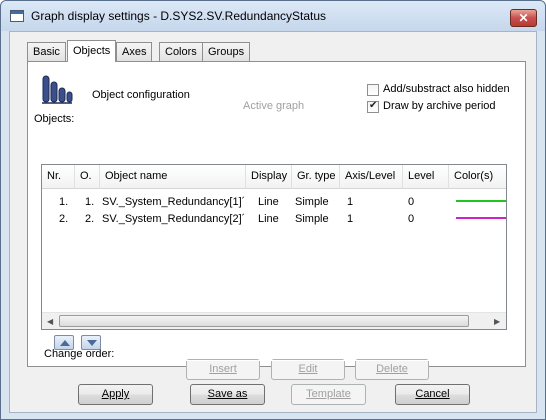  Describe the element at coordinates (17, 16) in the screenshot. I see `app-window-icon` at that location.